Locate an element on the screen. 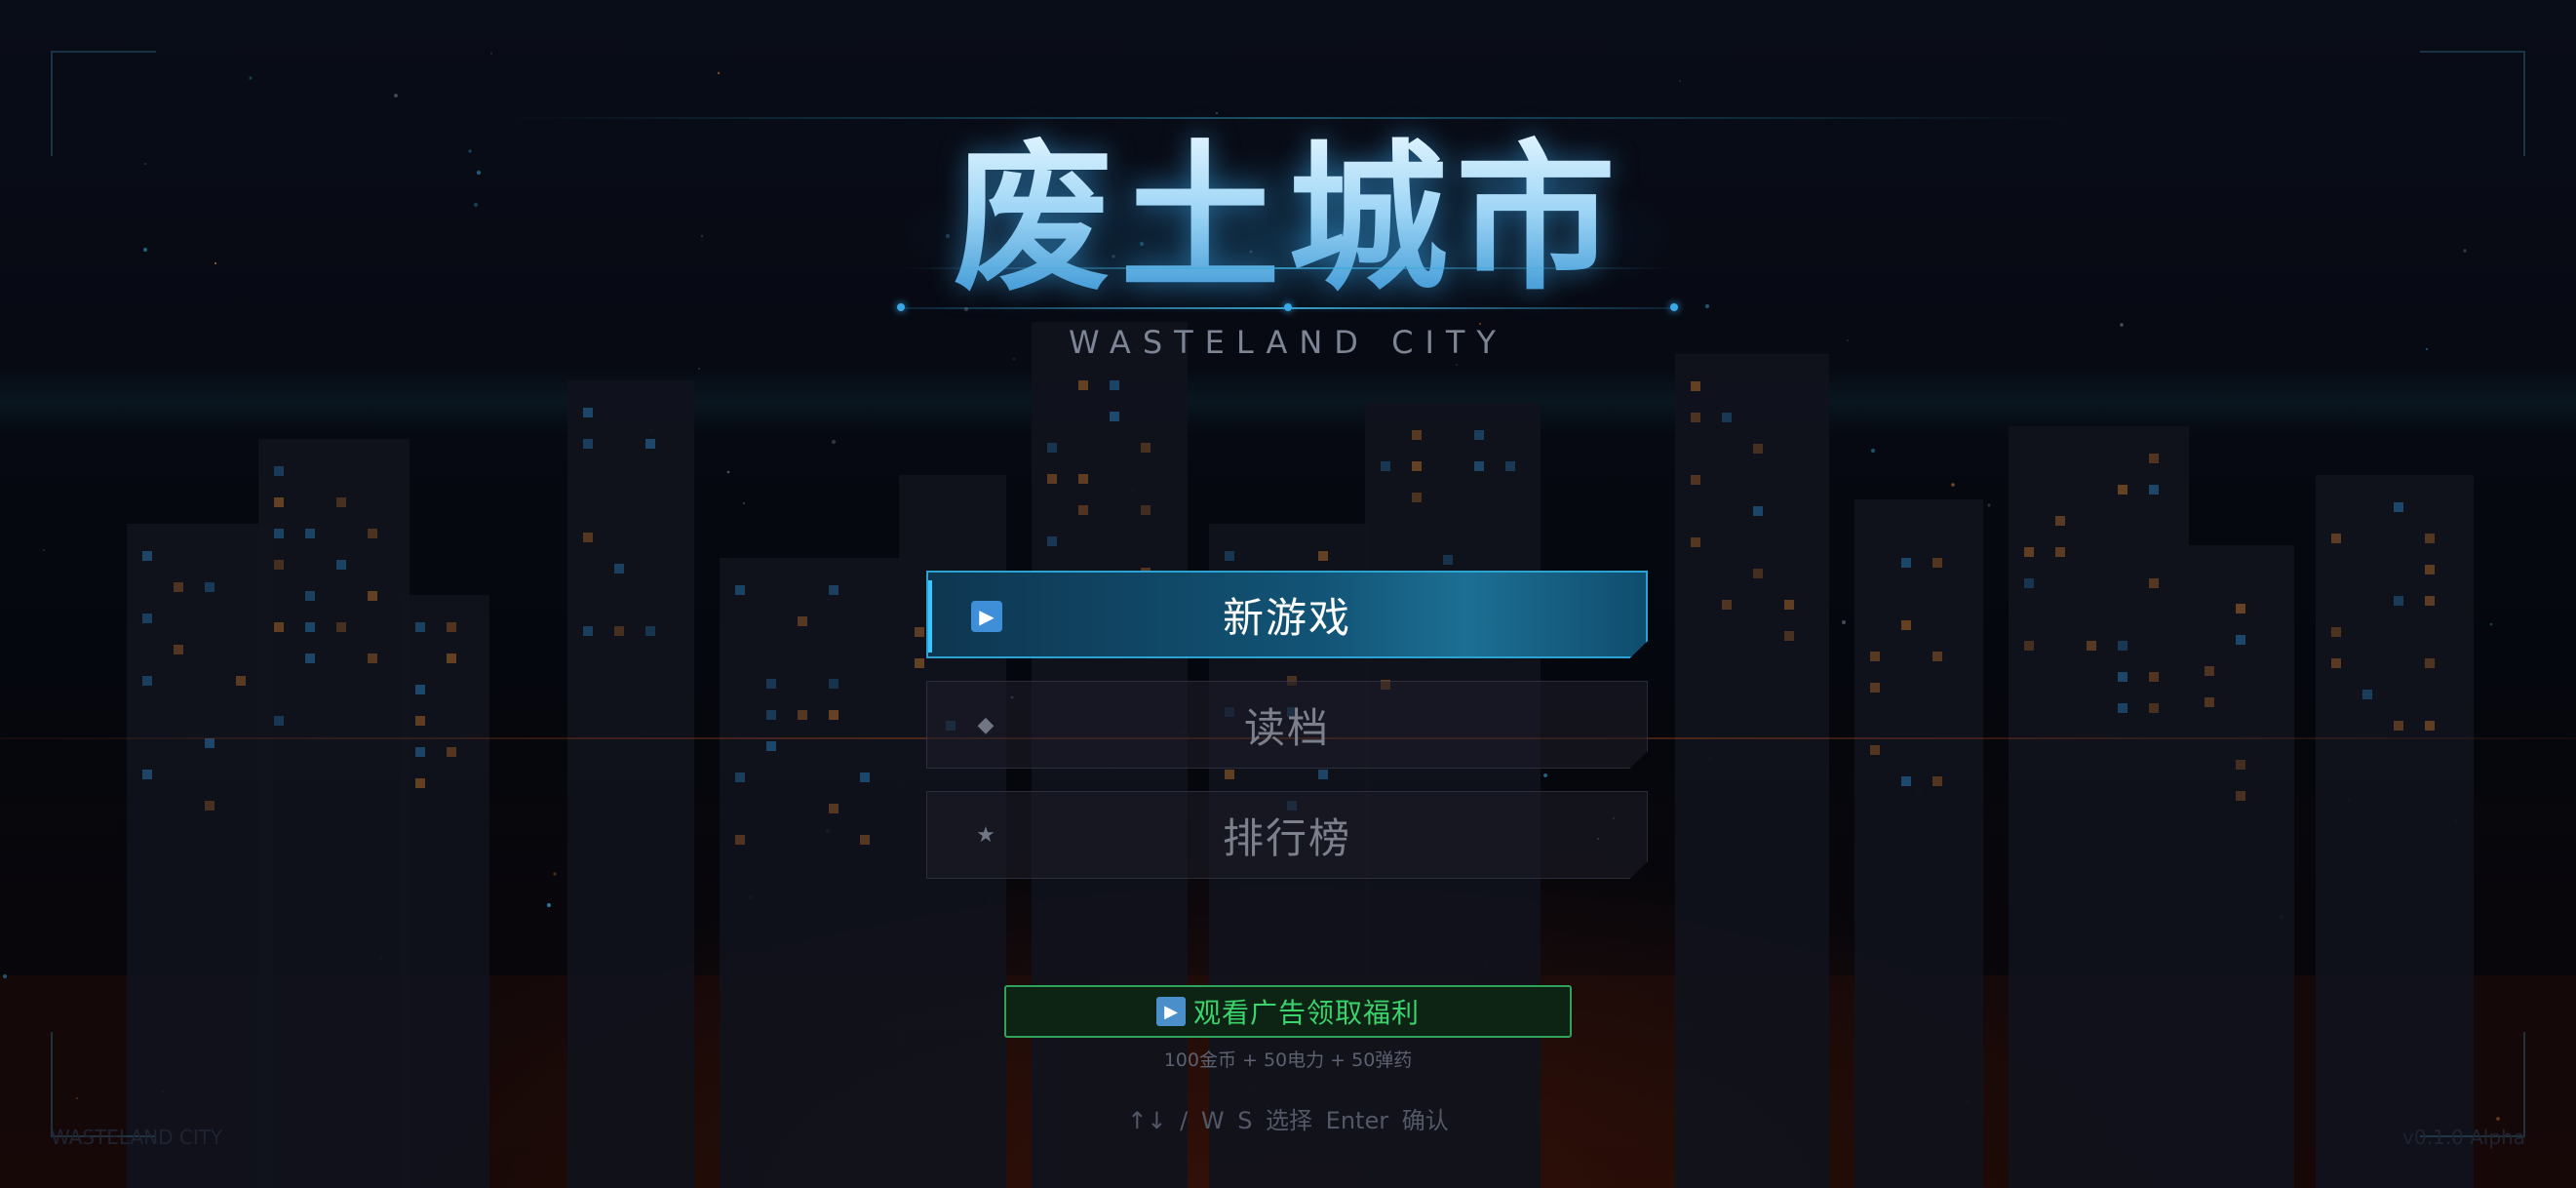 This screenshot has width=2576, height=1188. load-game-button: ◆ 读档 is located at coordinates (1287, 725).